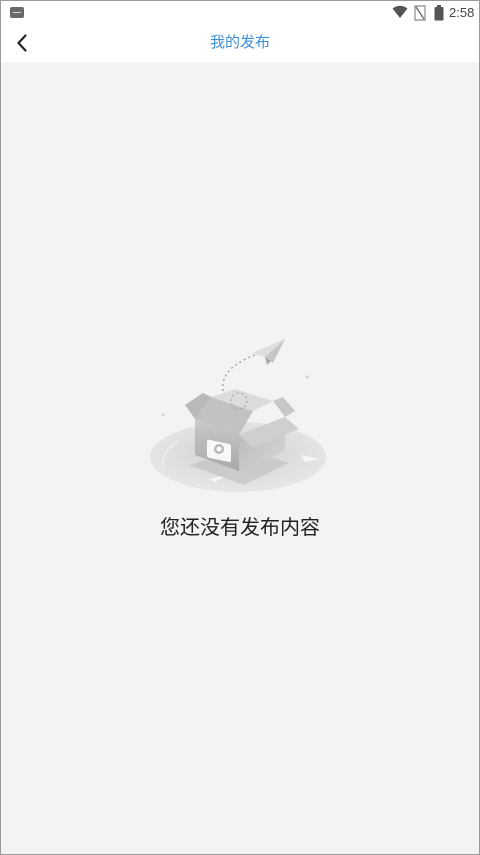  I want to click on top-bar: 我的发布, so click(240, 43).